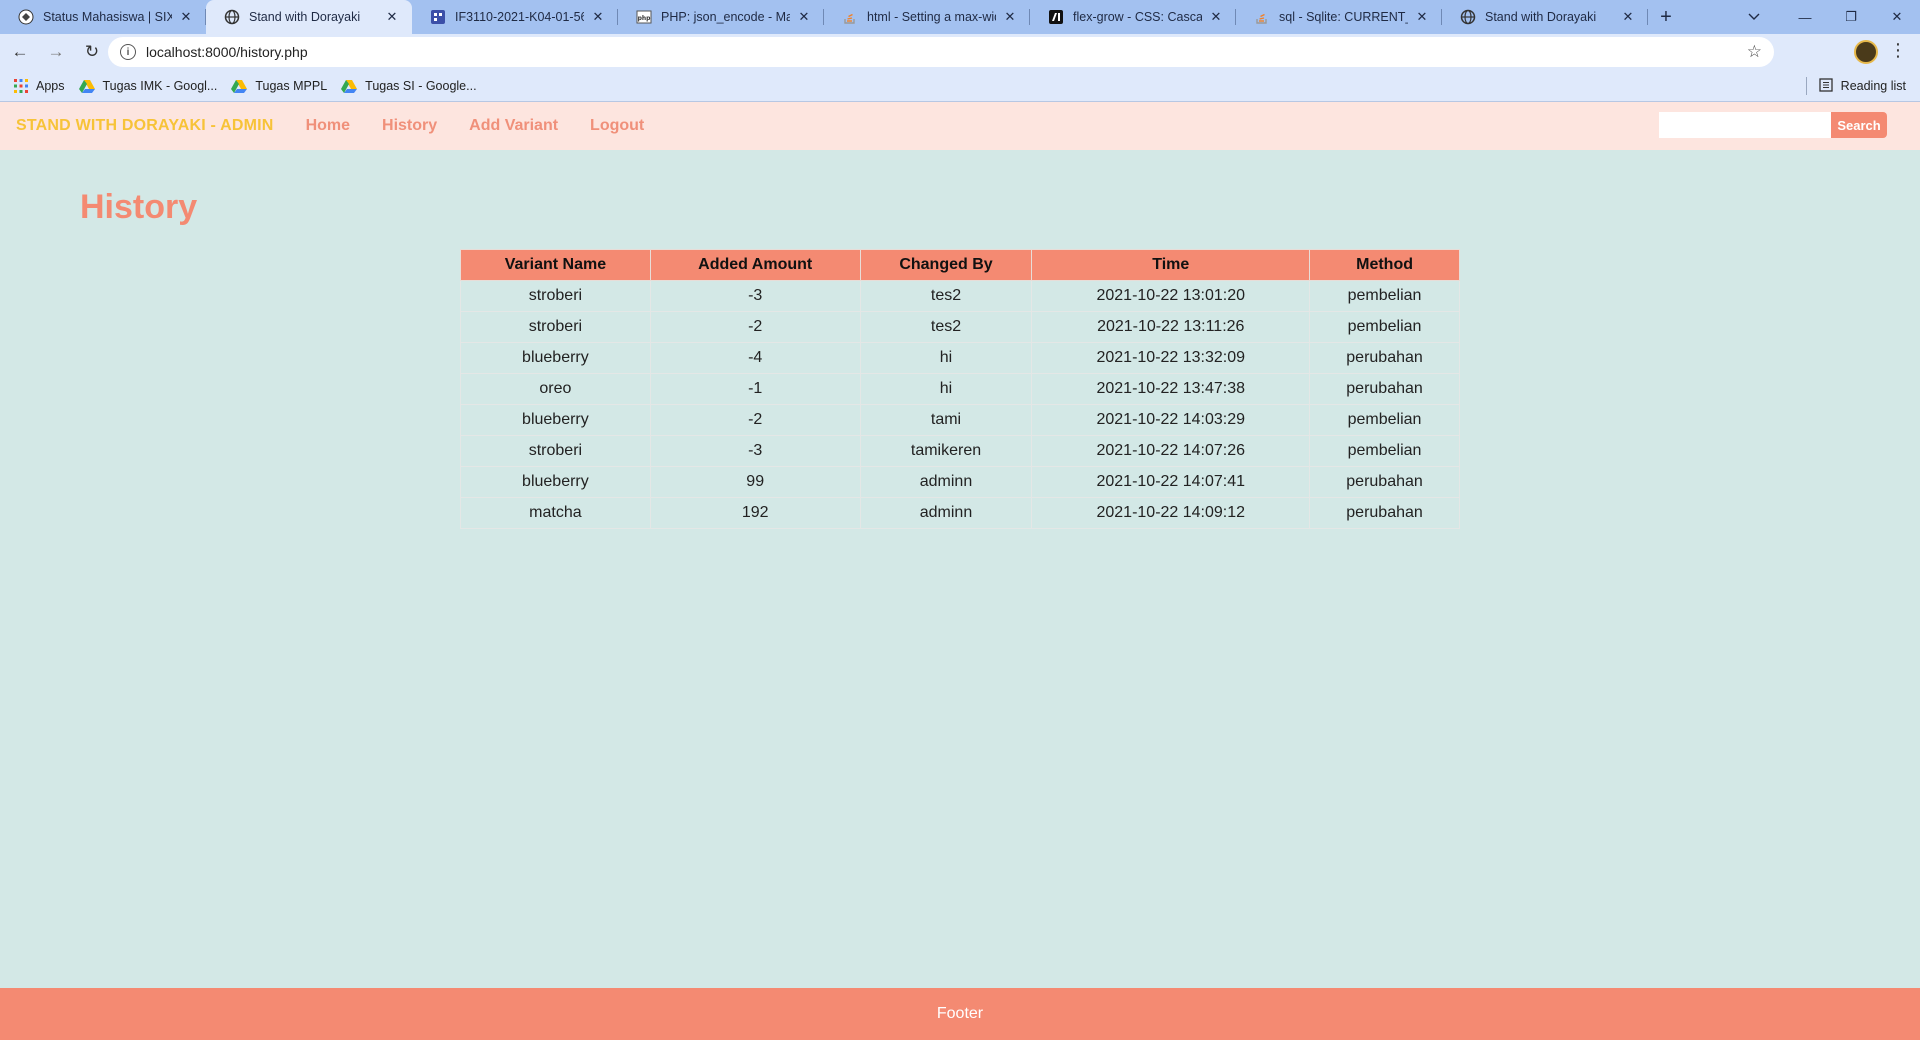 This screenshot has width=1920, height=1040. I want to click on search-form: Search, so click(1773, 125).